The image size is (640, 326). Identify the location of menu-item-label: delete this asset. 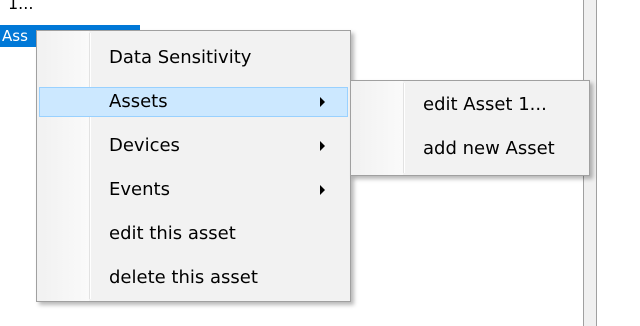
(183, 277).